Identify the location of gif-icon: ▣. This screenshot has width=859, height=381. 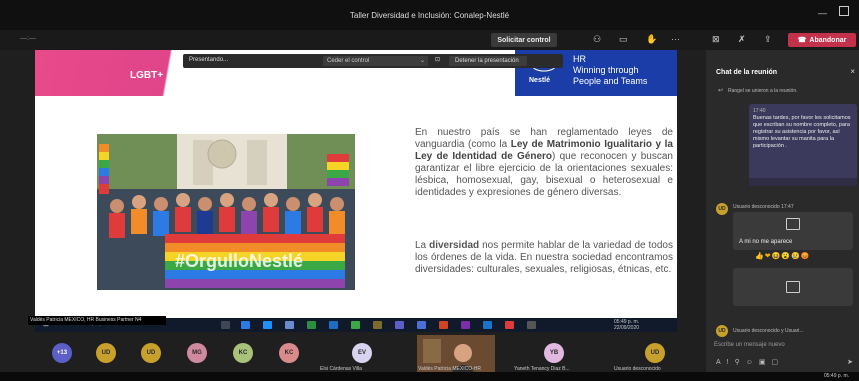
(765, 362).